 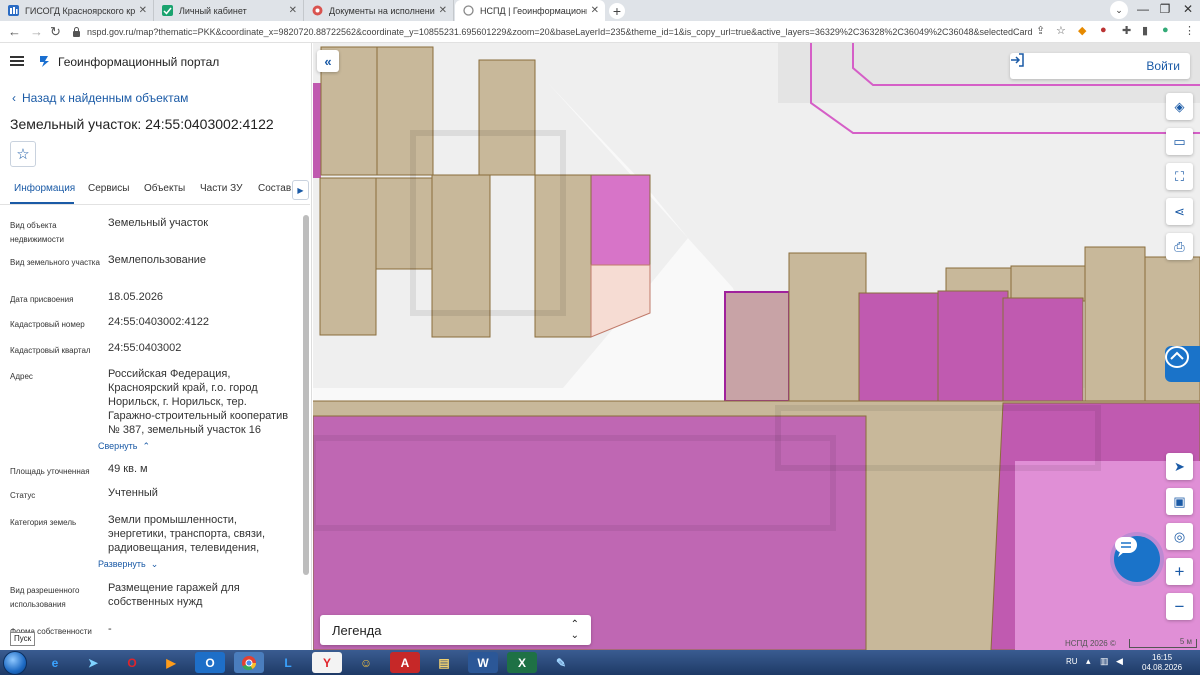 I want to click on cabinet-favicon-icon, so click(x=167, y=10).